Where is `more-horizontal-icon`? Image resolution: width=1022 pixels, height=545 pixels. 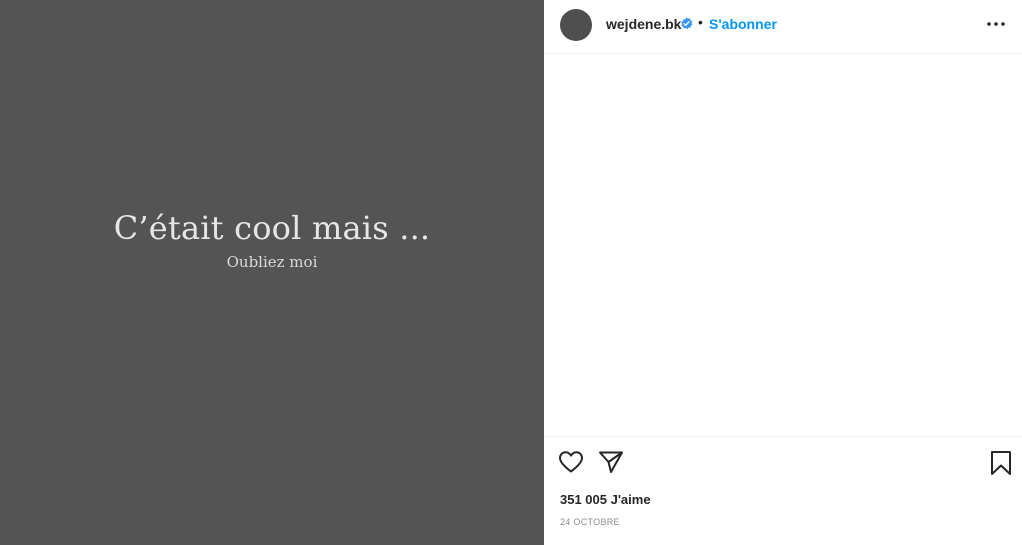 more-horizontal-icon is located at coordinates (996, 24).